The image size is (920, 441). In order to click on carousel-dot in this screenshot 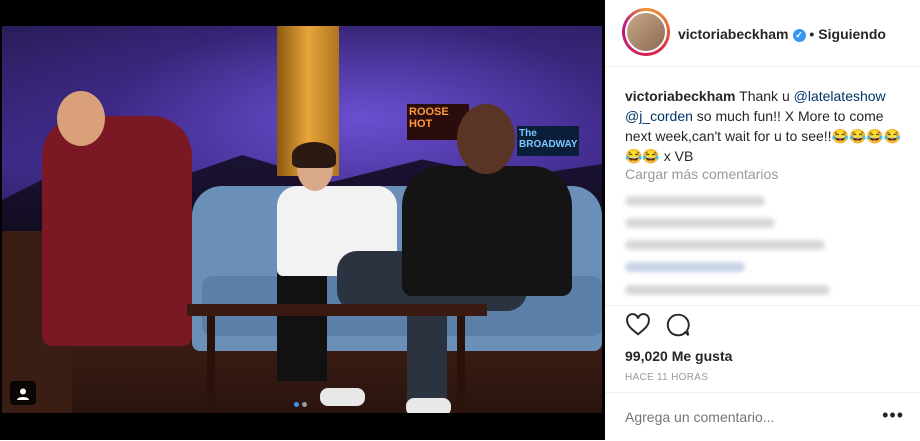, I will do `click(304, 404)`.